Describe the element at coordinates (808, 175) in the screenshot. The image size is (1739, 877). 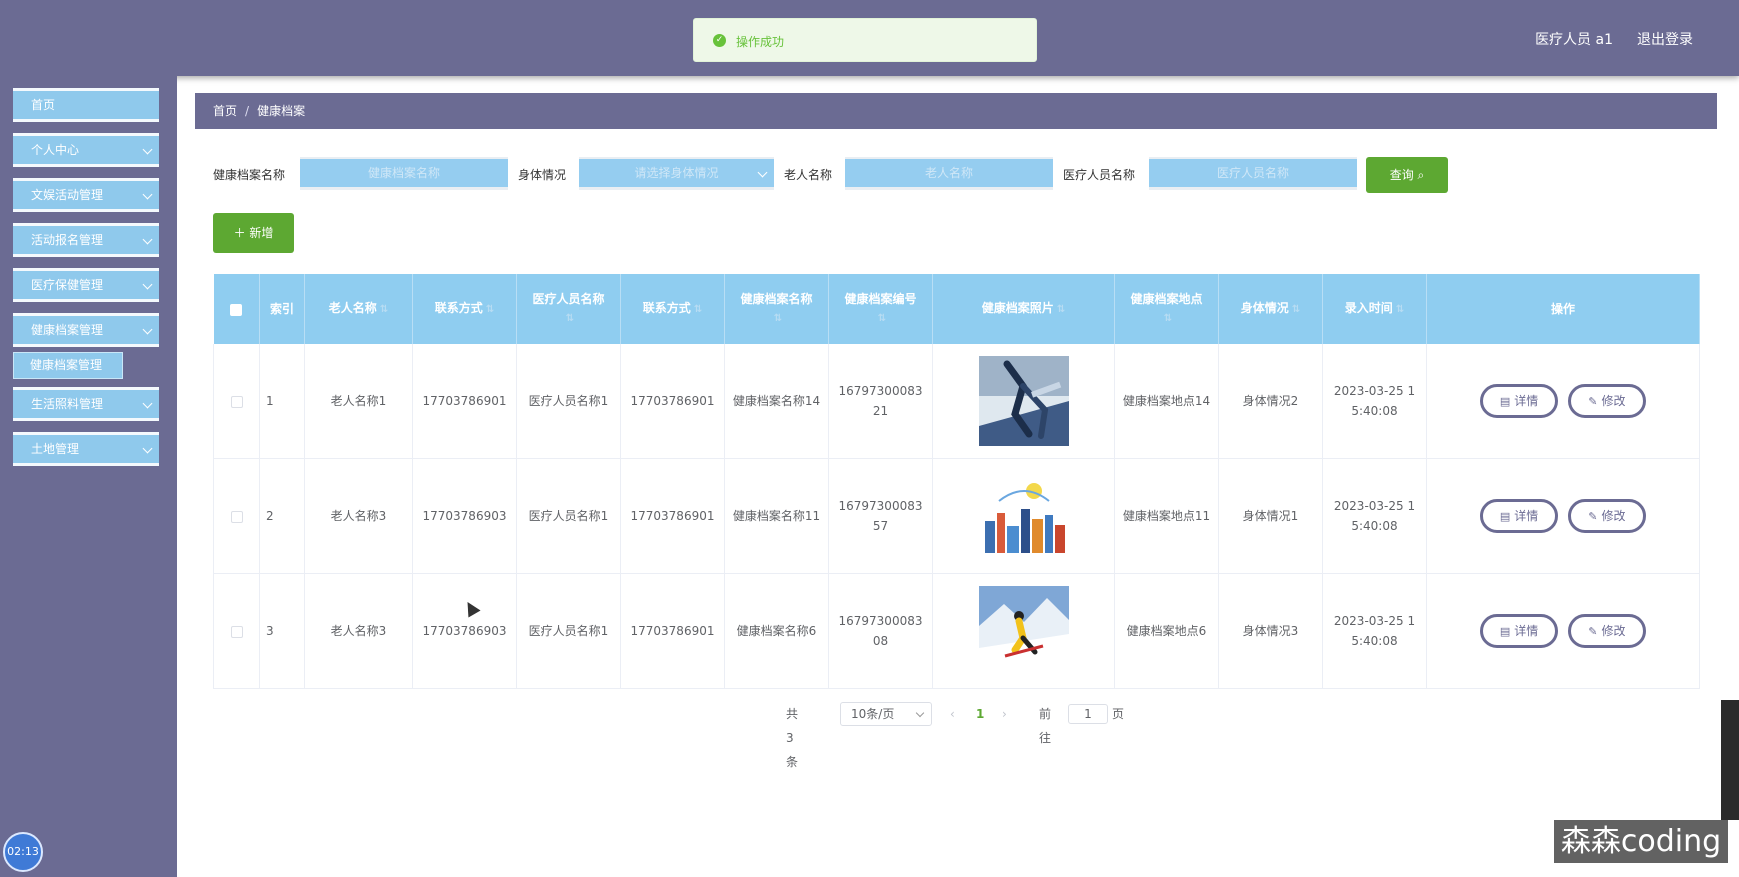
I see `elder-name-label: 老人名称` at that location.